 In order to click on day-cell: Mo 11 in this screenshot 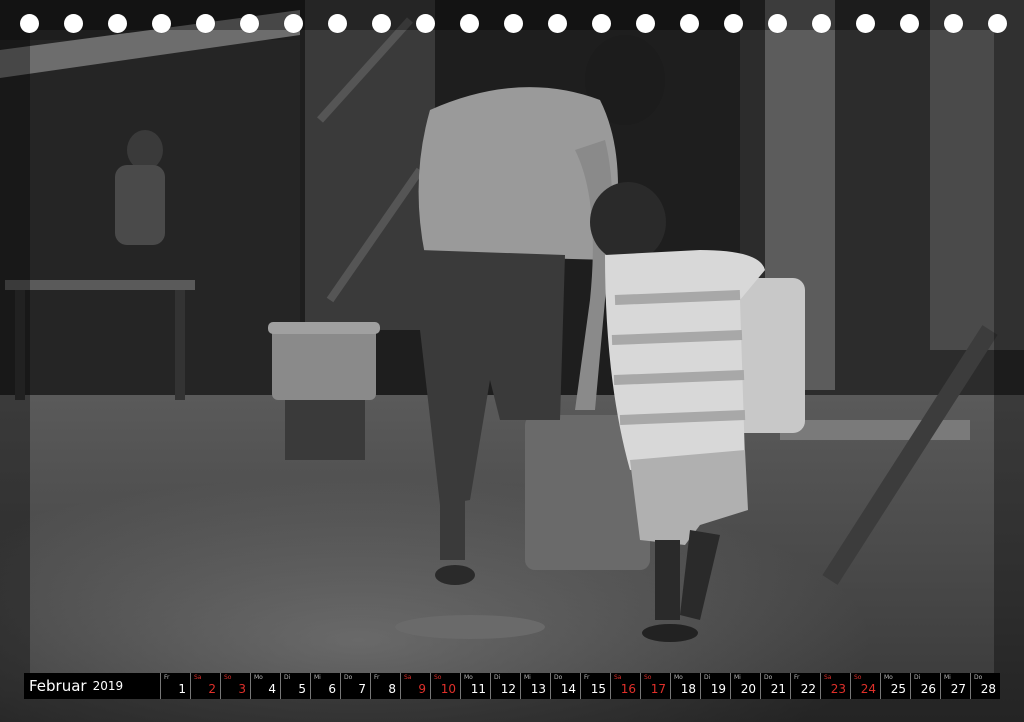, I will do `click(475, 686)`.